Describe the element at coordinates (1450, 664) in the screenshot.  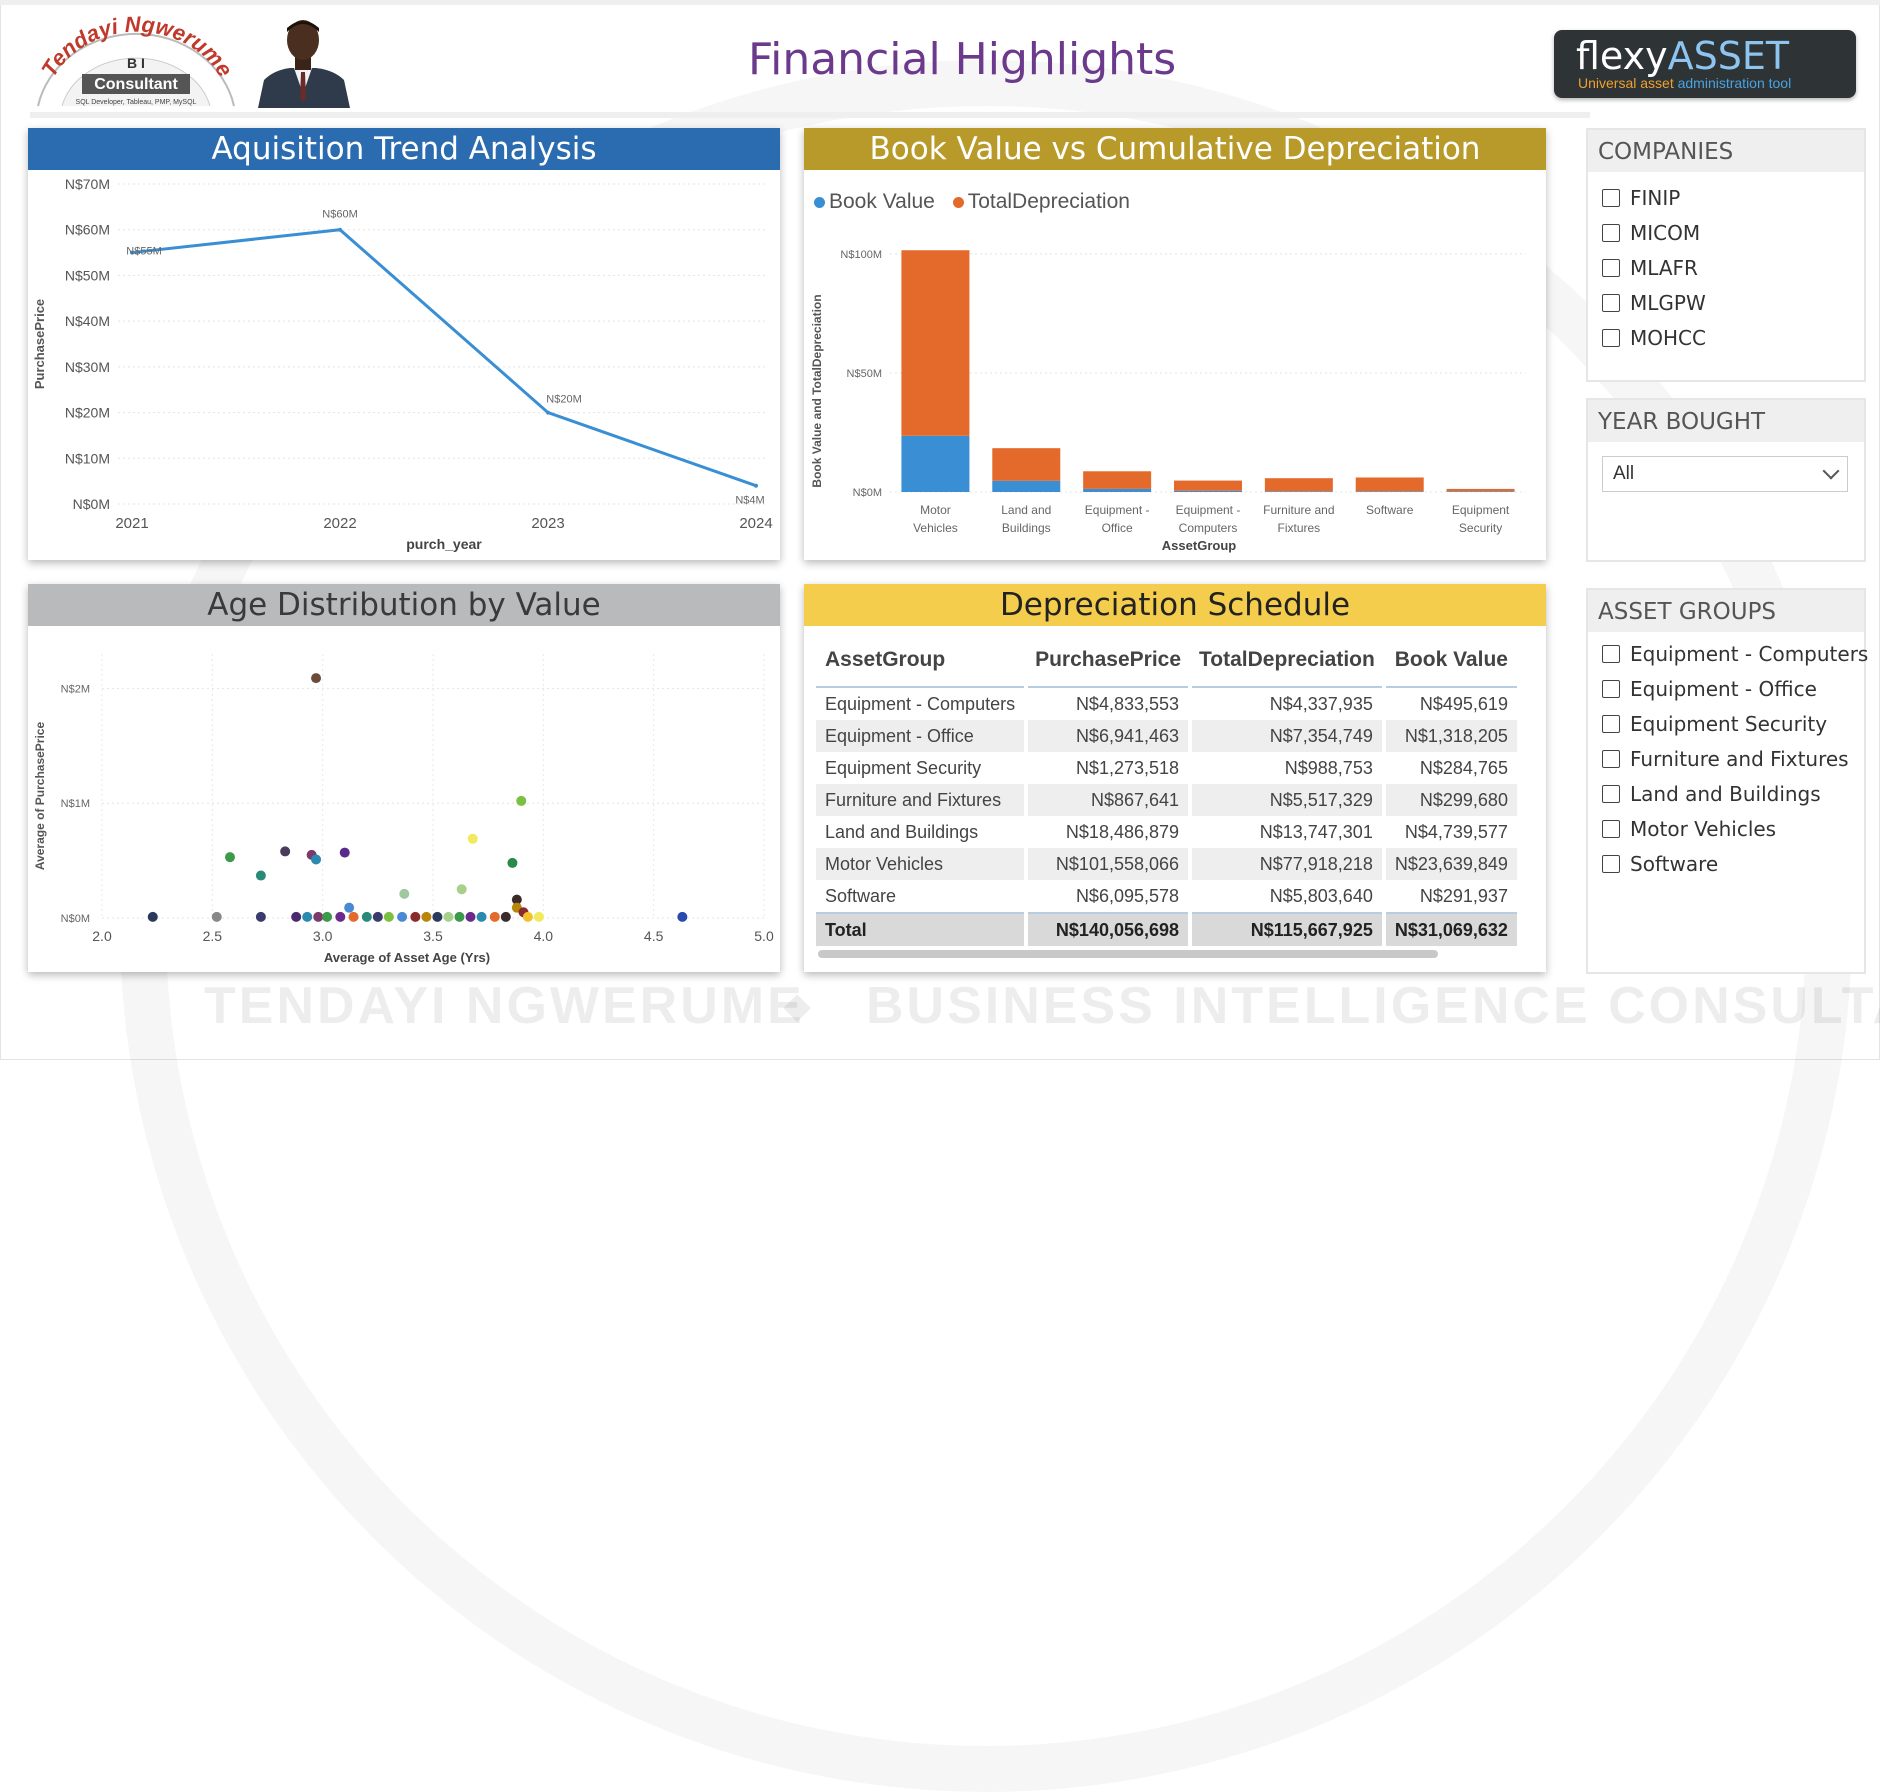
I see `col-bookvalue: Book Value` at that location.